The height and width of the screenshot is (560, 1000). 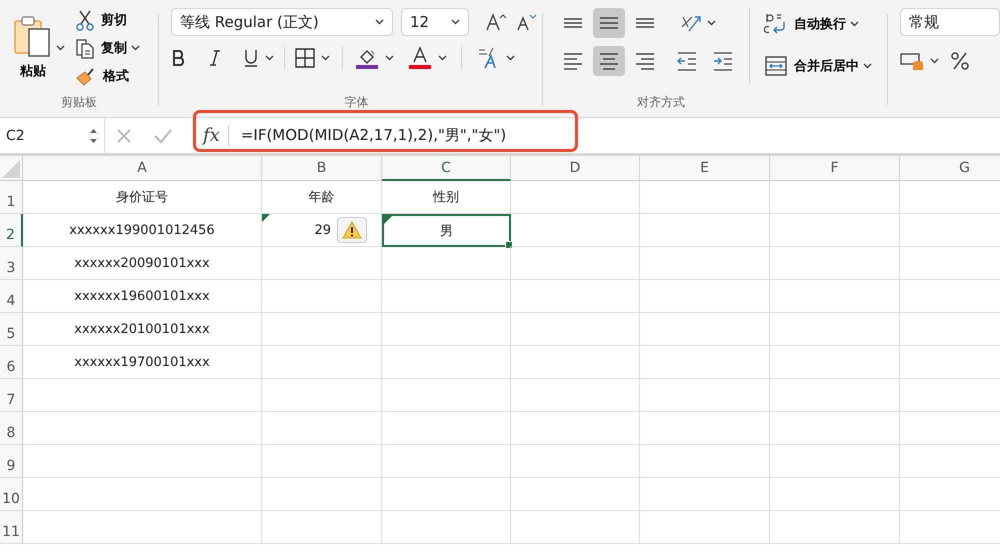 I want to click on row-header: 5, so click(x=11, y=329).